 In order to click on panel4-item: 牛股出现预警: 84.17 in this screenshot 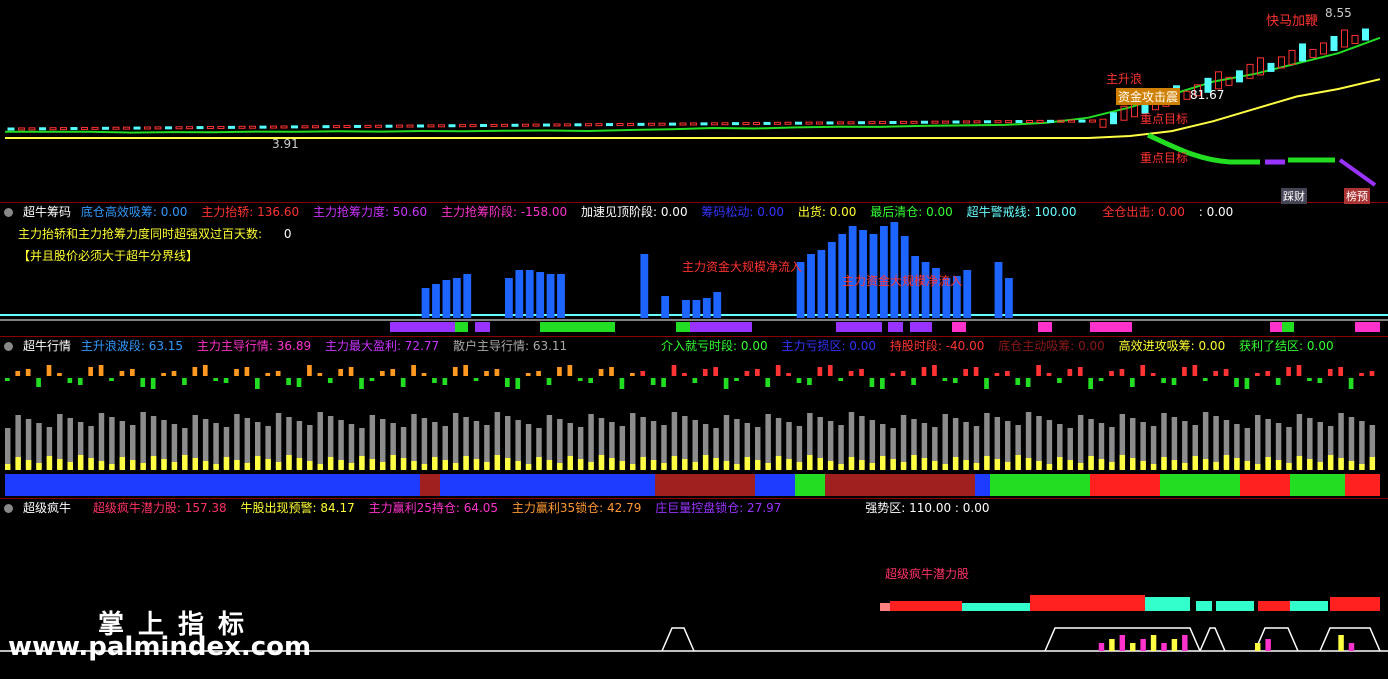, I will do `click(297, 508)`.